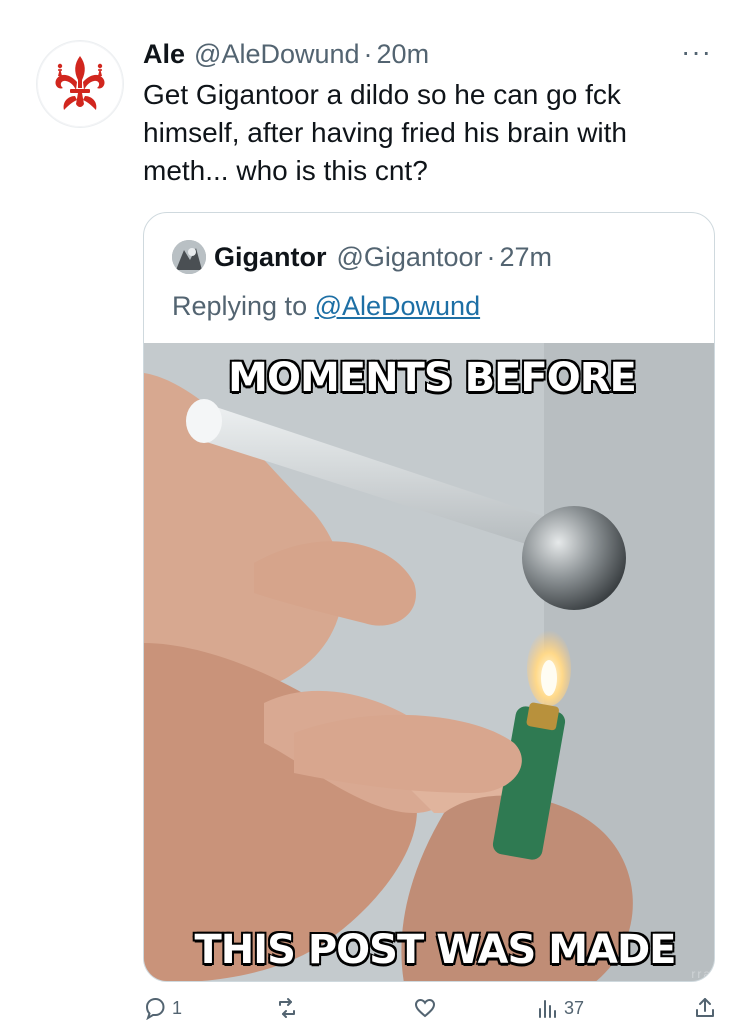 The width and height of the screenshot is (750, 1024). What do you see at coordinates (243, 306) in the screenshot?
I see `replying-to-prefix: Replying to` at bounding box center [243, 306].